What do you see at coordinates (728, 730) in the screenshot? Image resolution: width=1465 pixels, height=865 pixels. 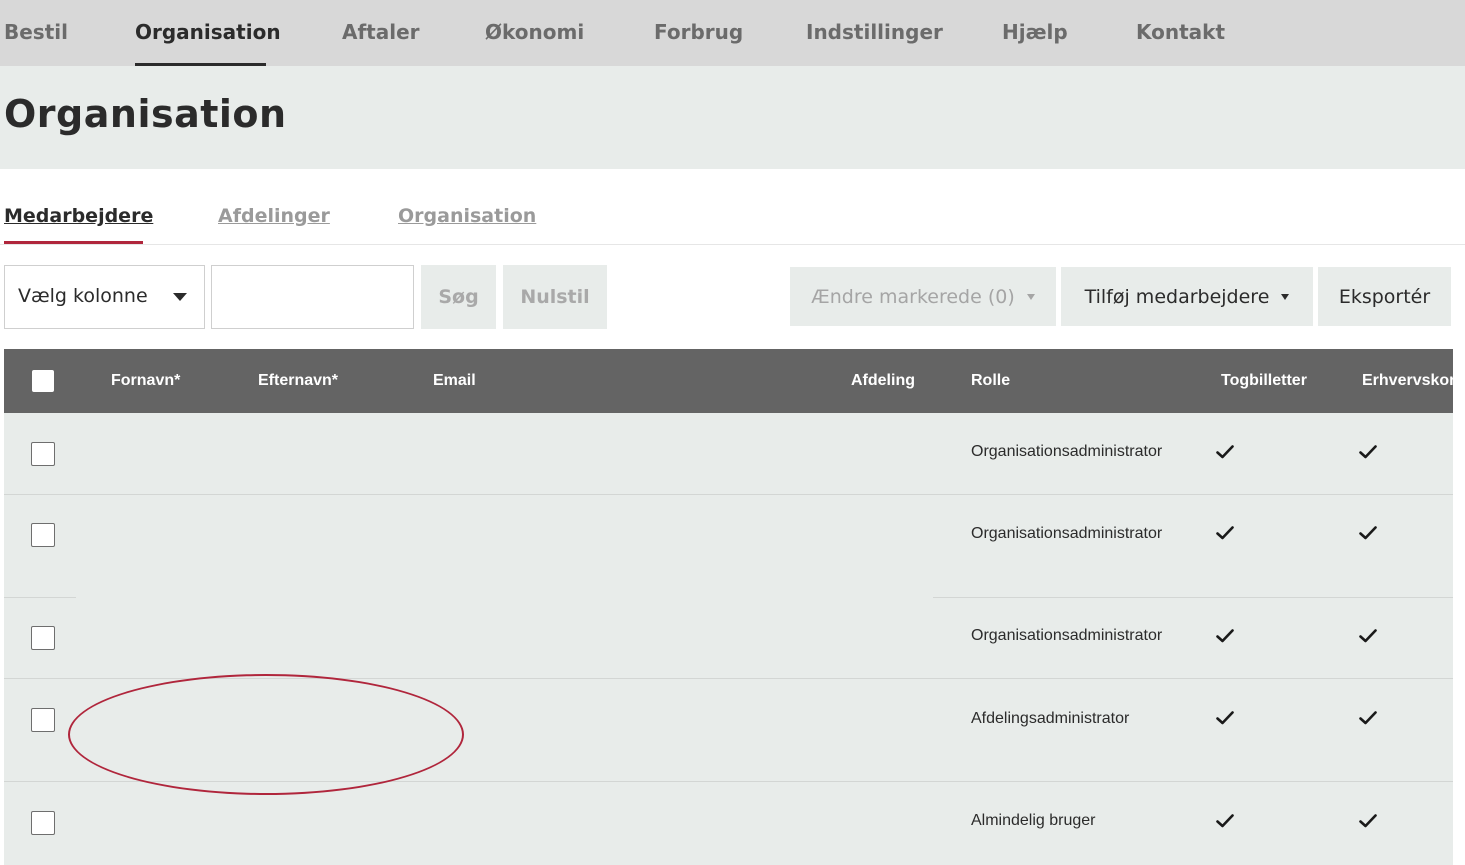 I see `table-row: Afdelingsadministrator` at bounding box center [728, 730].